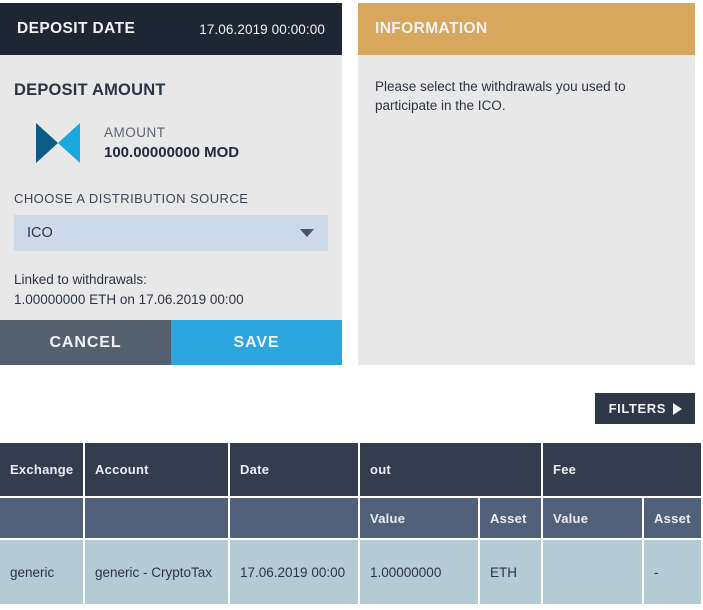  What do you see at coordinates (451, 470) in the screenshot?
I see `col-out: out` at bounding box center [451, 470].